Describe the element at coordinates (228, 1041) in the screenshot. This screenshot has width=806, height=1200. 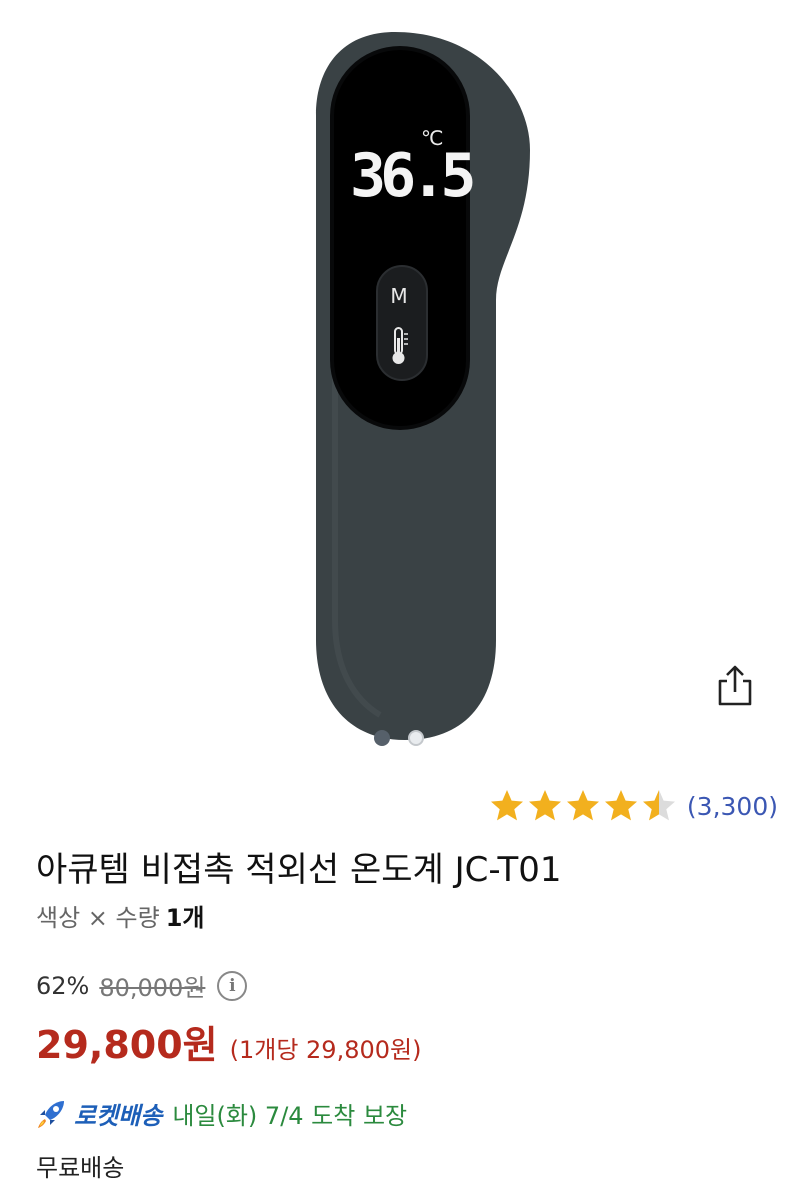
I see `sale-price-line: 29,800원 (1개당 29,800원)` at that location.